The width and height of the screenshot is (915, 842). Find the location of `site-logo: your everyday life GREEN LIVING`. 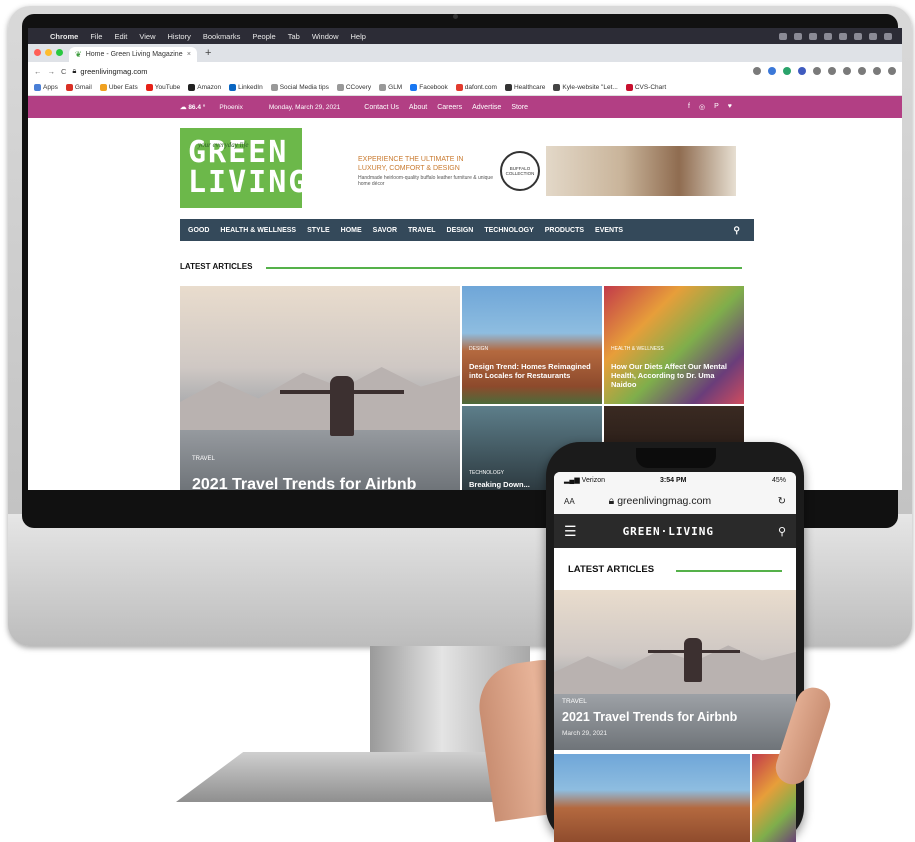

site-logo: your everyday life GREEN LIVING is located at coordinates (243, 168).